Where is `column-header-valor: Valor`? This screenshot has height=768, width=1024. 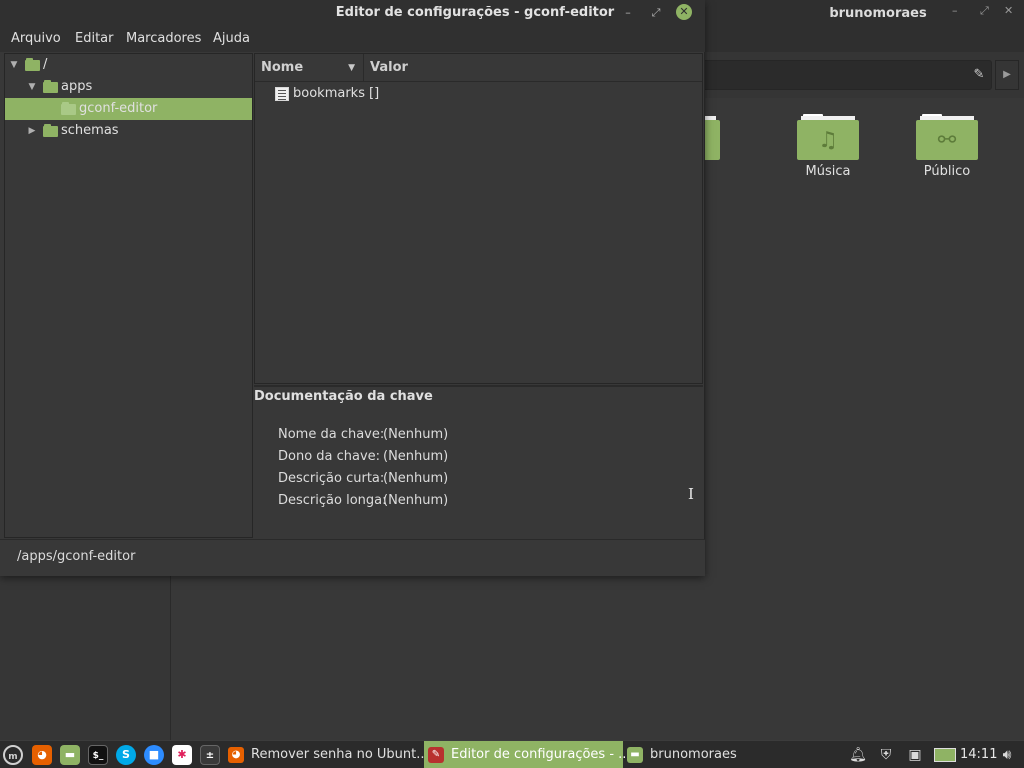 column-header-valor: Valor is located at coordinates (533, 68).